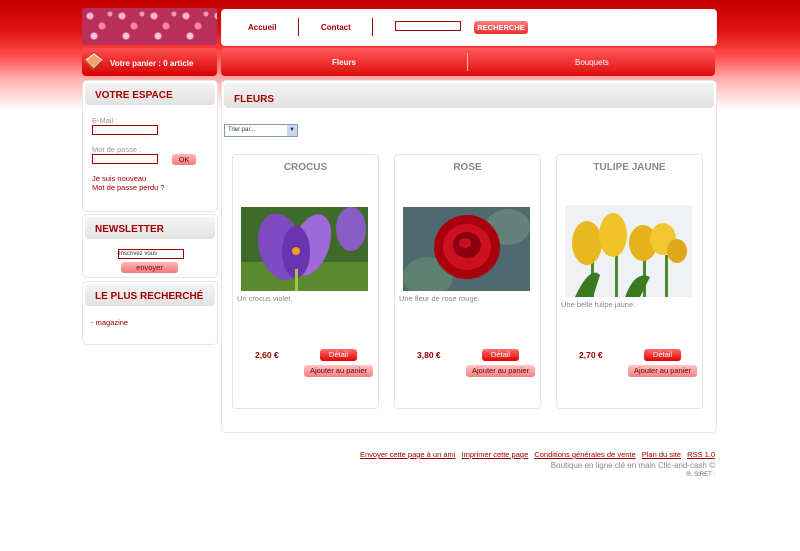 This screenshot has height=551, width=800. Describe the element at coordinates (125, 159) in the screenshot. I see `password-field` at that location.